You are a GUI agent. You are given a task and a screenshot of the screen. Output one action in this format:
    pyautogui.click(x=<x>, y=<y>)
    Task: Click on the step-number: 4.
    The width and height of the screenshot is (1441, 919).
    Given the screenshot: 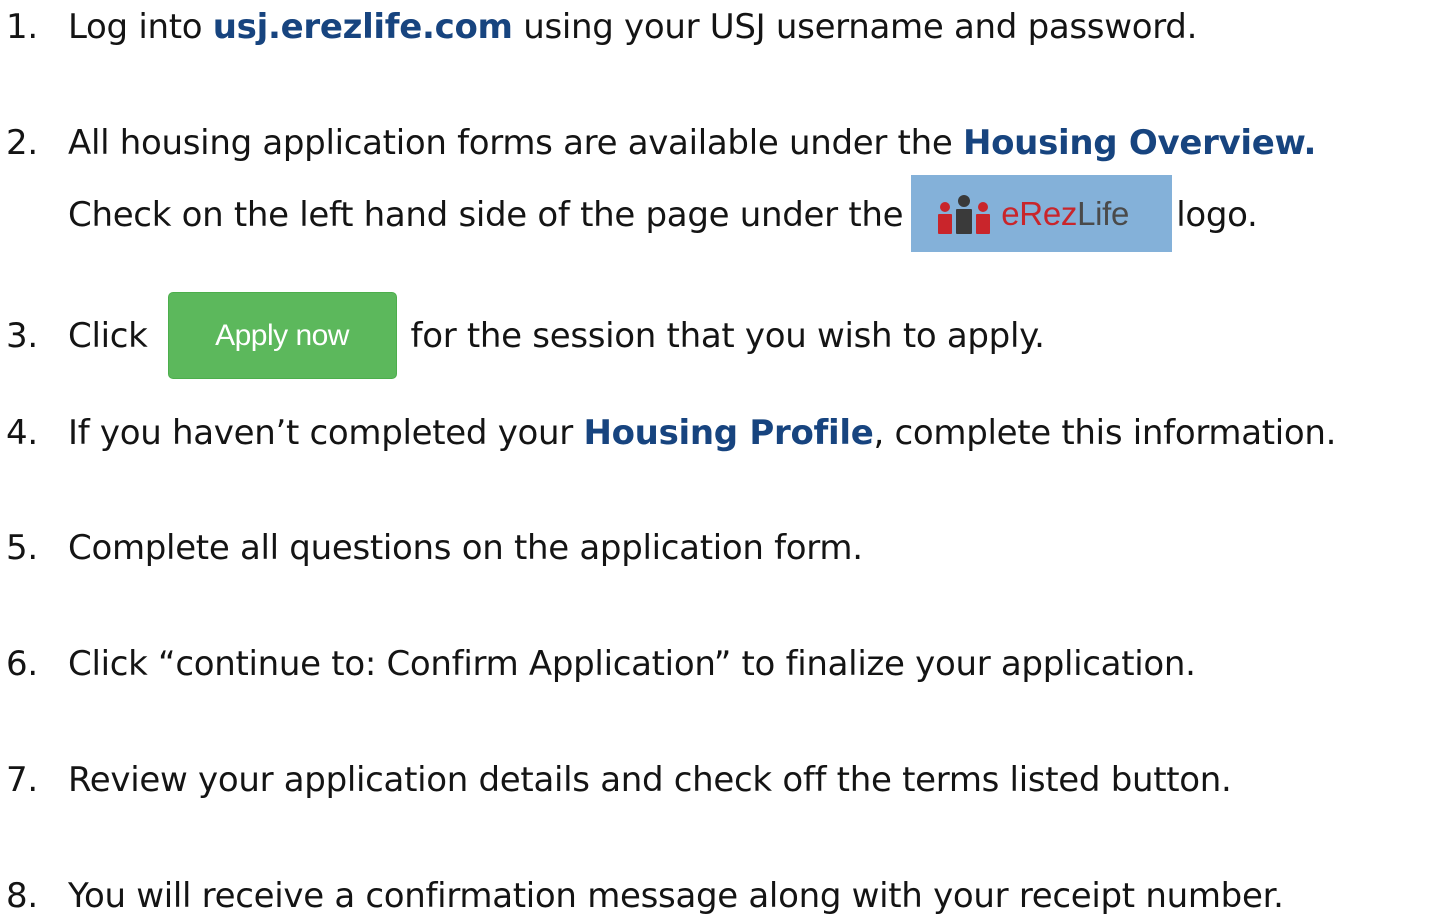 What is the action you would take?
    pyautogui.click(x=22, y=433)
    